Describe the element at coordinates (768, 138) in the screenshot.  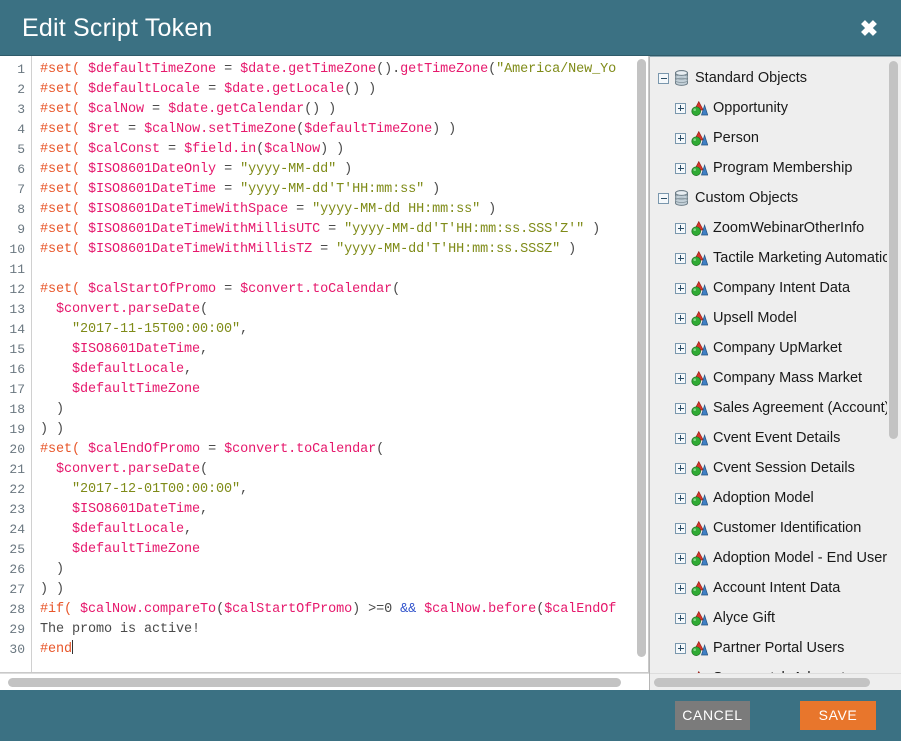
I see `tree-object-node: Person` at that location.